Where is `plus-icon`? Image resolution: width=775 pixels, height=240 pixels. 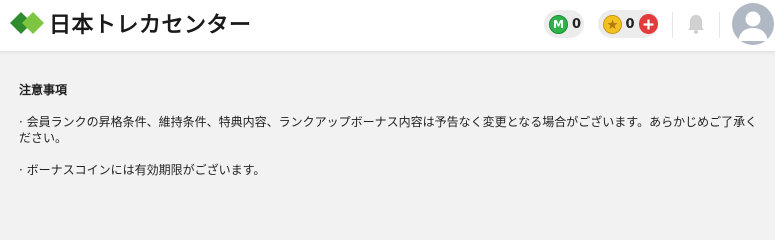 plus-icon is located at coordinates (648, 24).